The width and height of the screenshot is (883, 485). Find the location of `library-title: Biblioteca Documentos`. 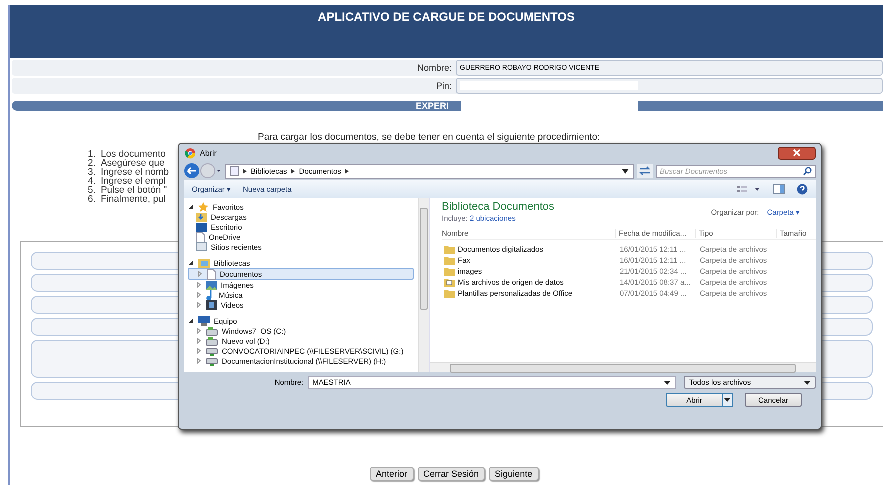

library-title: Biblioteca Documentos is located at coordinates (498, 207).